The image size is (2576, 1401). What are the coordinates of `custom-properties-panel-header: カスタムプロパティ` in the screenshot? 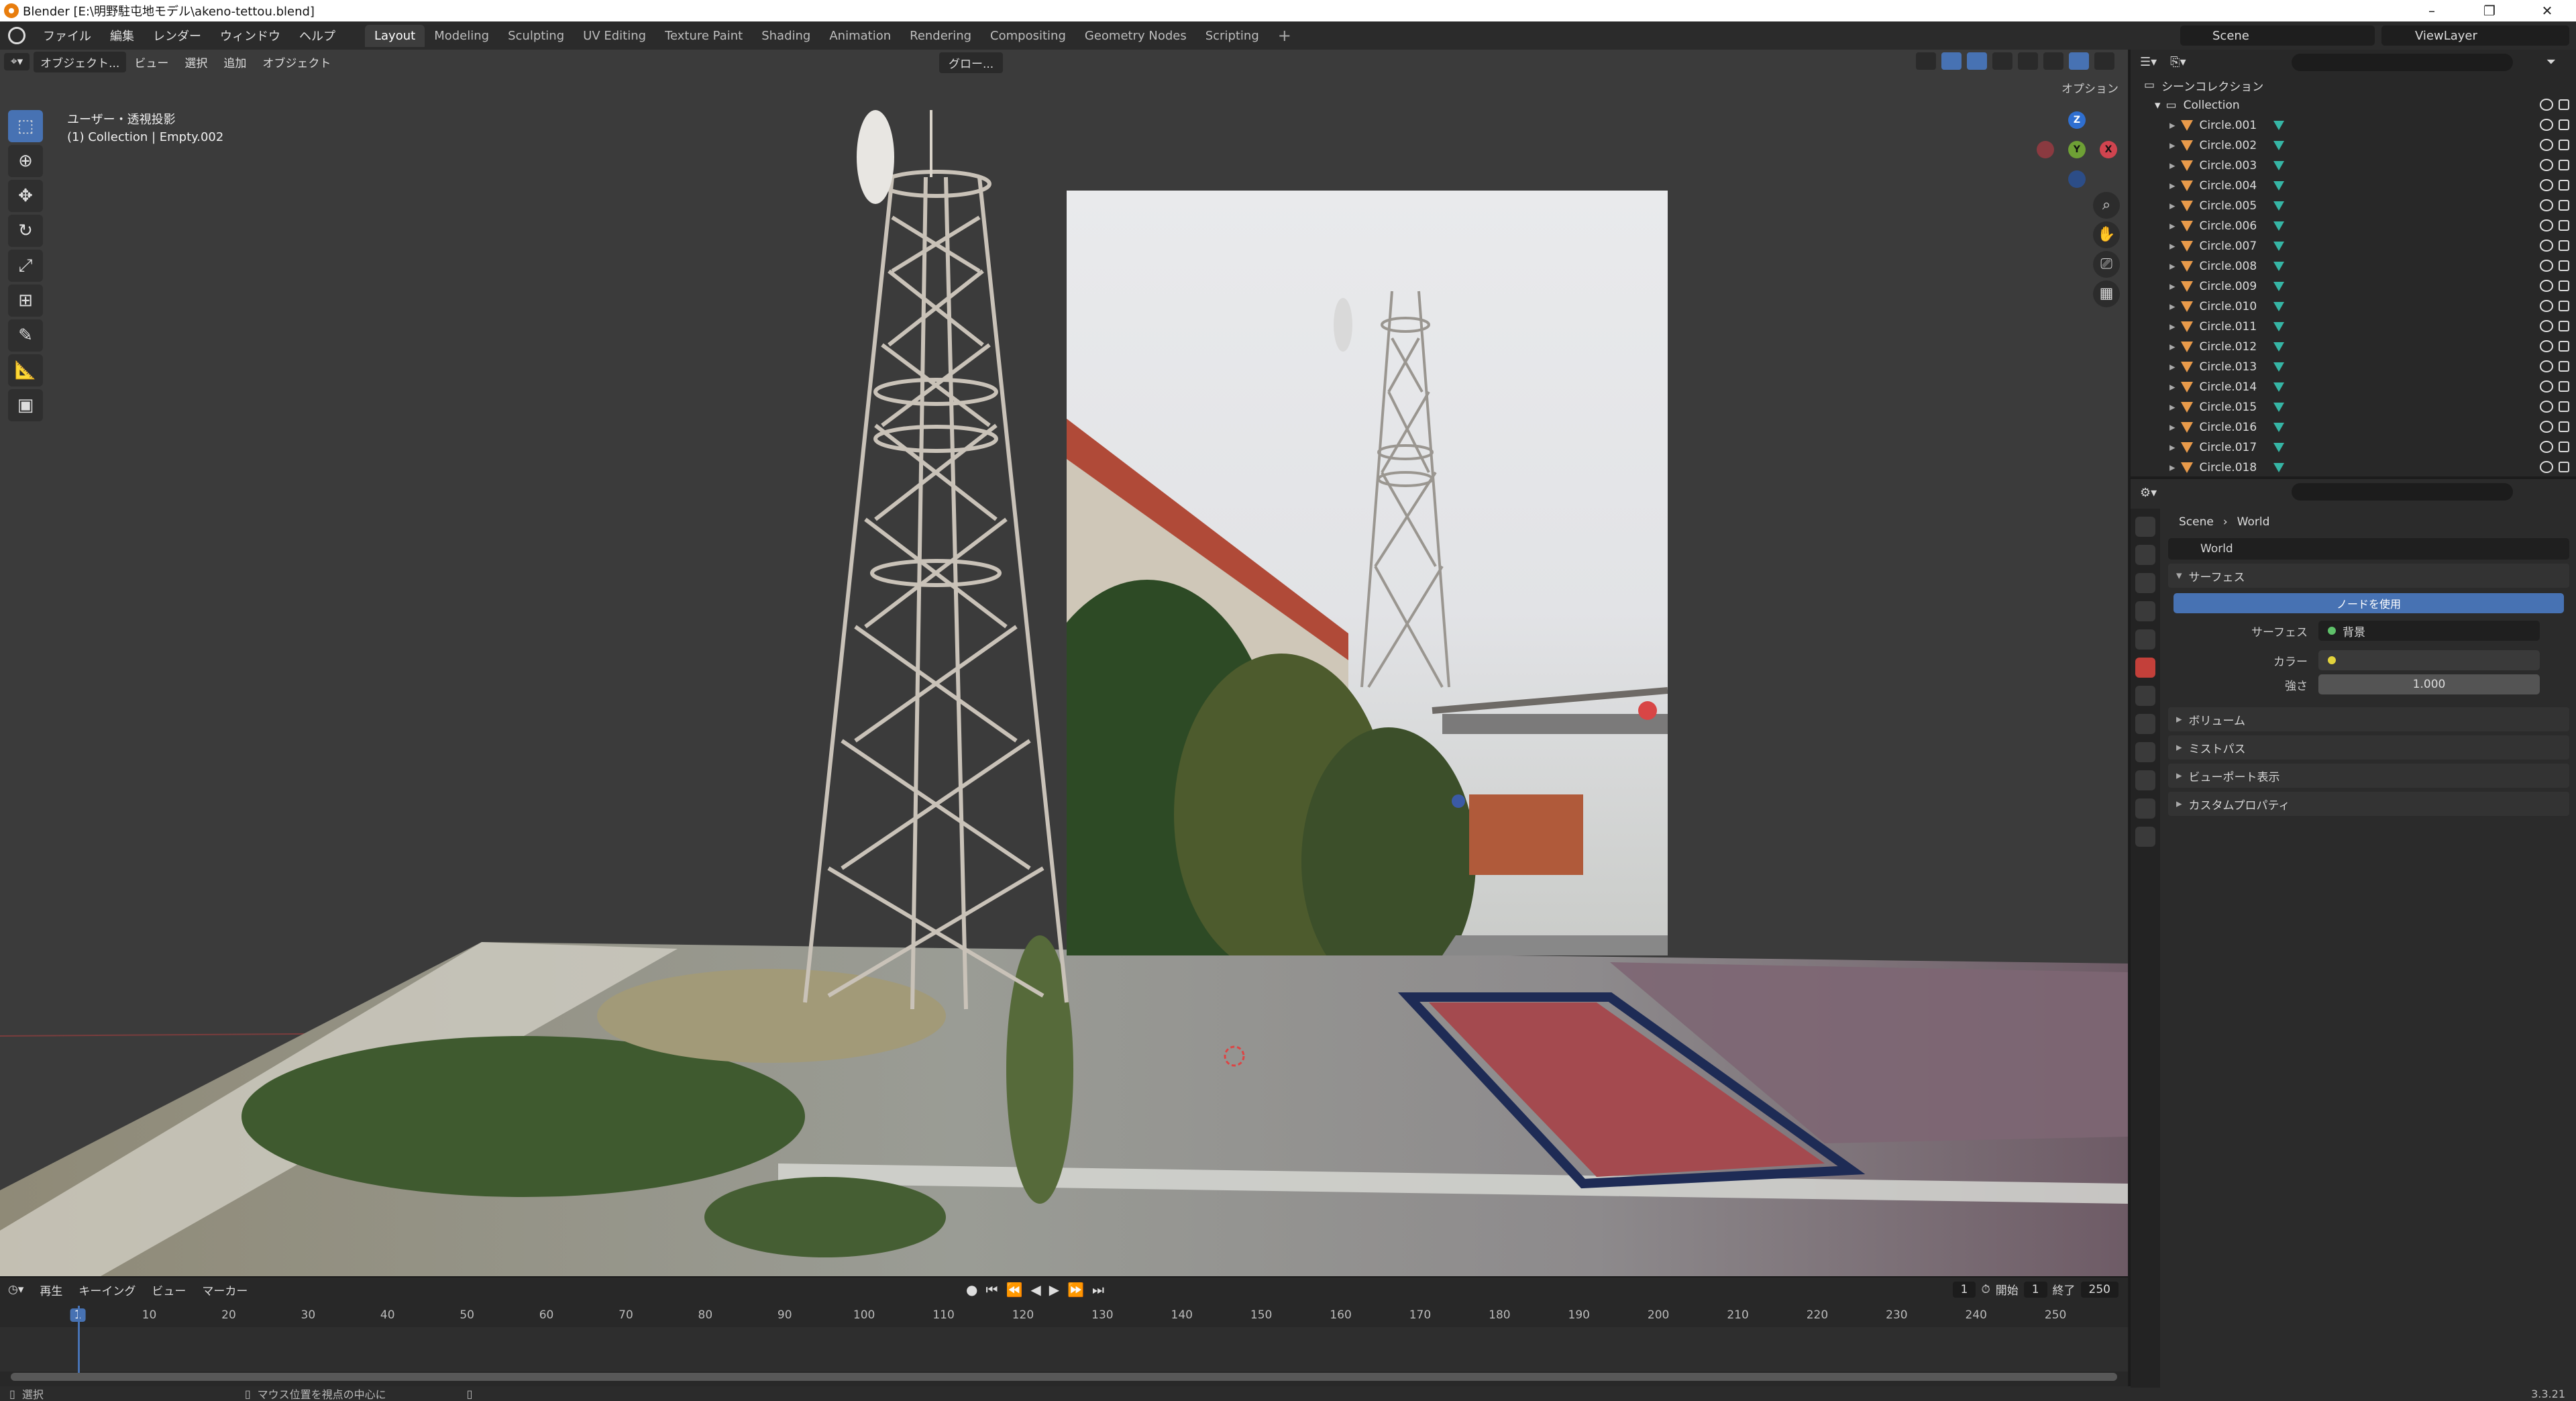 It's located at (2368, 804).